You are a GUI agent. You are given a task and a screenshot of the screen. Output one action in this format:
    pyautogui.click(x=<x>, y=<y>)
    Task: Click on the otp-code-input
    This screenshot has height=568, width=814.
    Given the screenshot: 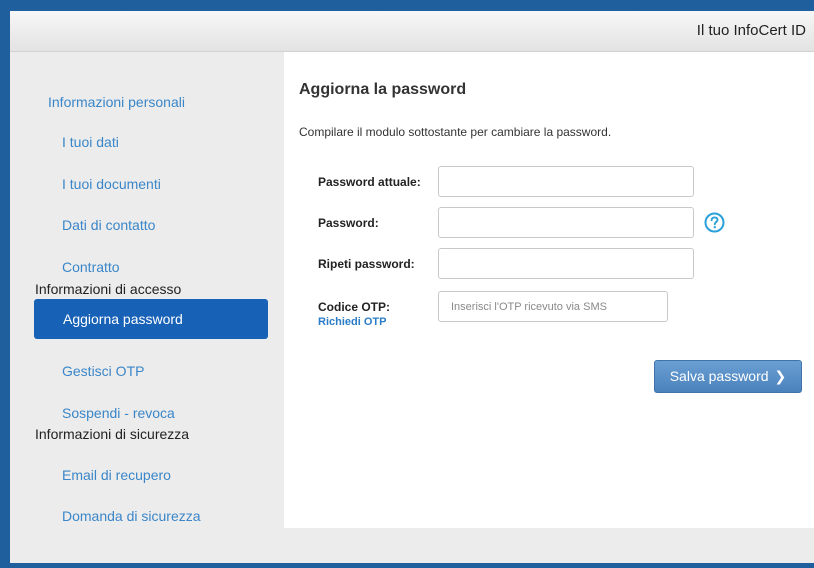 What is the action you would take?
    pyautogui.click(x=553, y=306)
    